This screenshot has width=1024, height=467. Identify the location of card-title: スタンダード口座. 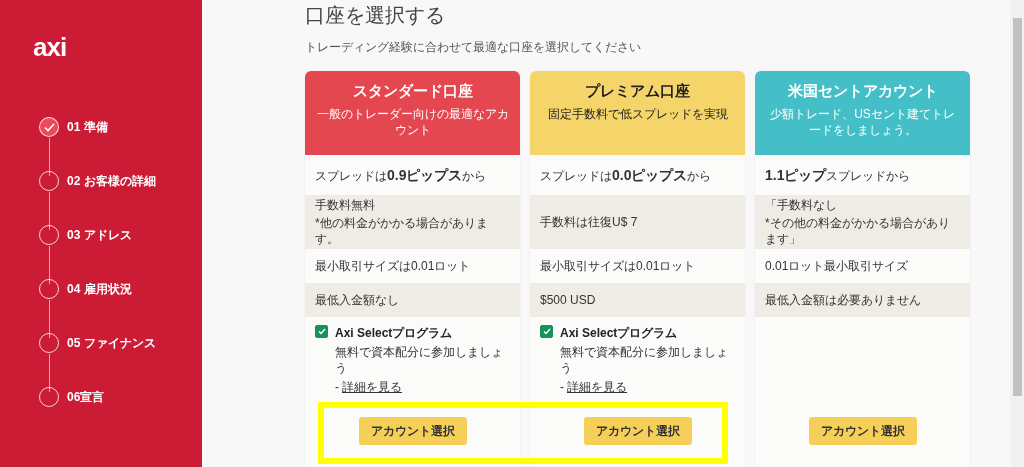
(412, 91).